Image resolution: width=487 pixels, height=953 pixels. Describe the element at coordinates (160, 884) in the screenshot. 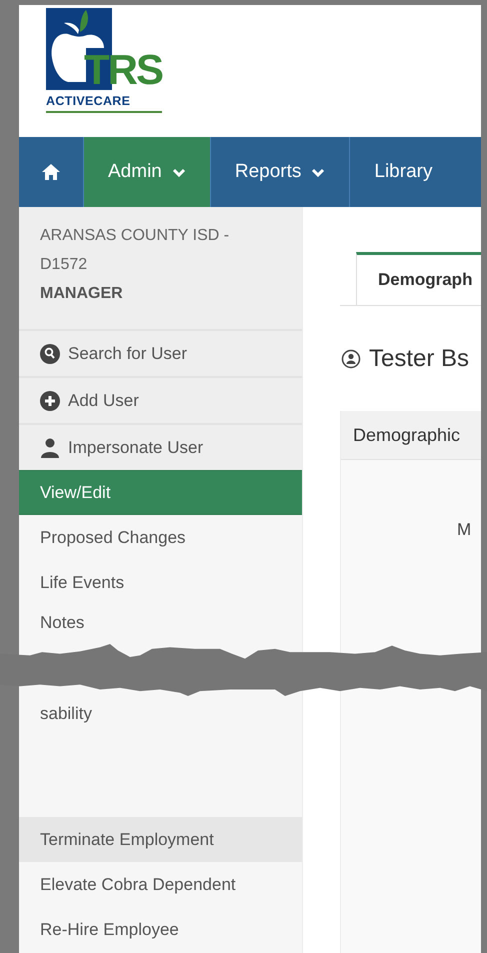

I see `sidebar-item: Elevate Cobra Dependent` at that location.